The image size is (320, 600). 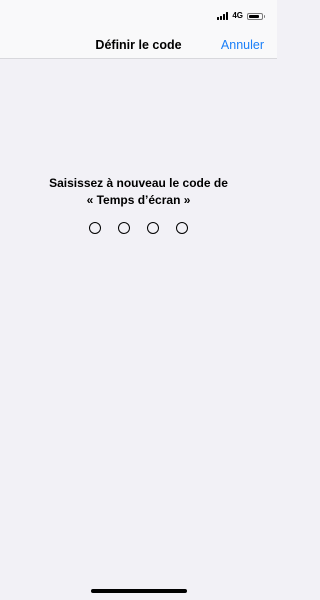 I want to click on prompt-line-1: Saisissez à nouveau le code de, so click(x=138, y=183).